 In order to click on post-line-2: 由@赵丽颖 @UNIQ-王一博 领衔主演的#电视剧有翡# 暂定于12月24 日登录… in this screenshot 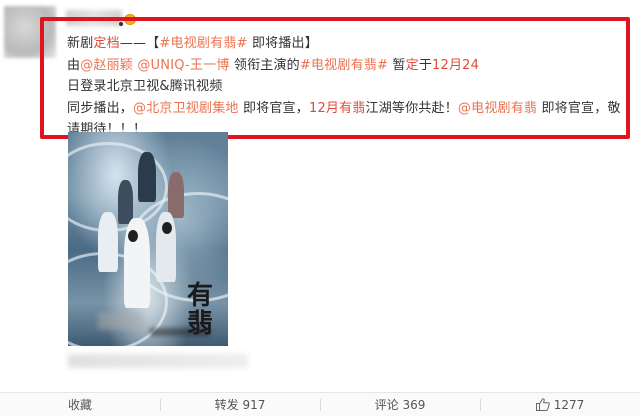, I will do `click(349, 76)`.